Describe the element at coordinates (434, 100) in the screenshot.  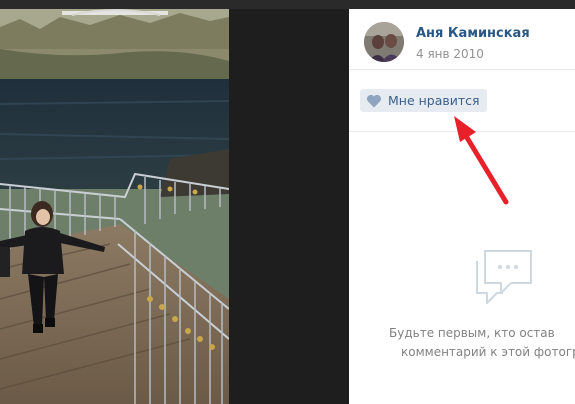
I see `like-button-label: Мне нравится` at that location.